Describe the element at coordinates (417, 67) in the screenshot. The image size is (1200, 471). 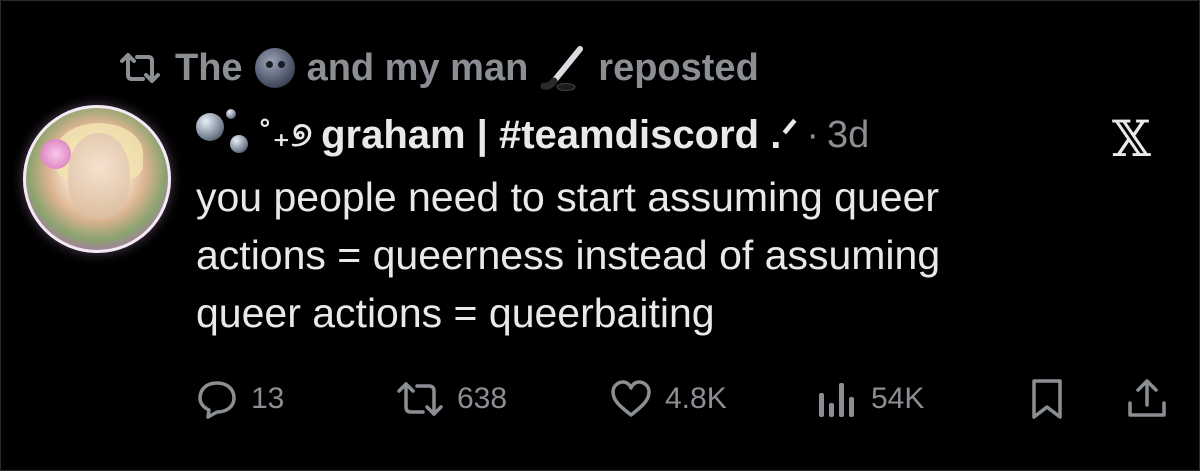
I see `repost-middle: and my man` at that location.